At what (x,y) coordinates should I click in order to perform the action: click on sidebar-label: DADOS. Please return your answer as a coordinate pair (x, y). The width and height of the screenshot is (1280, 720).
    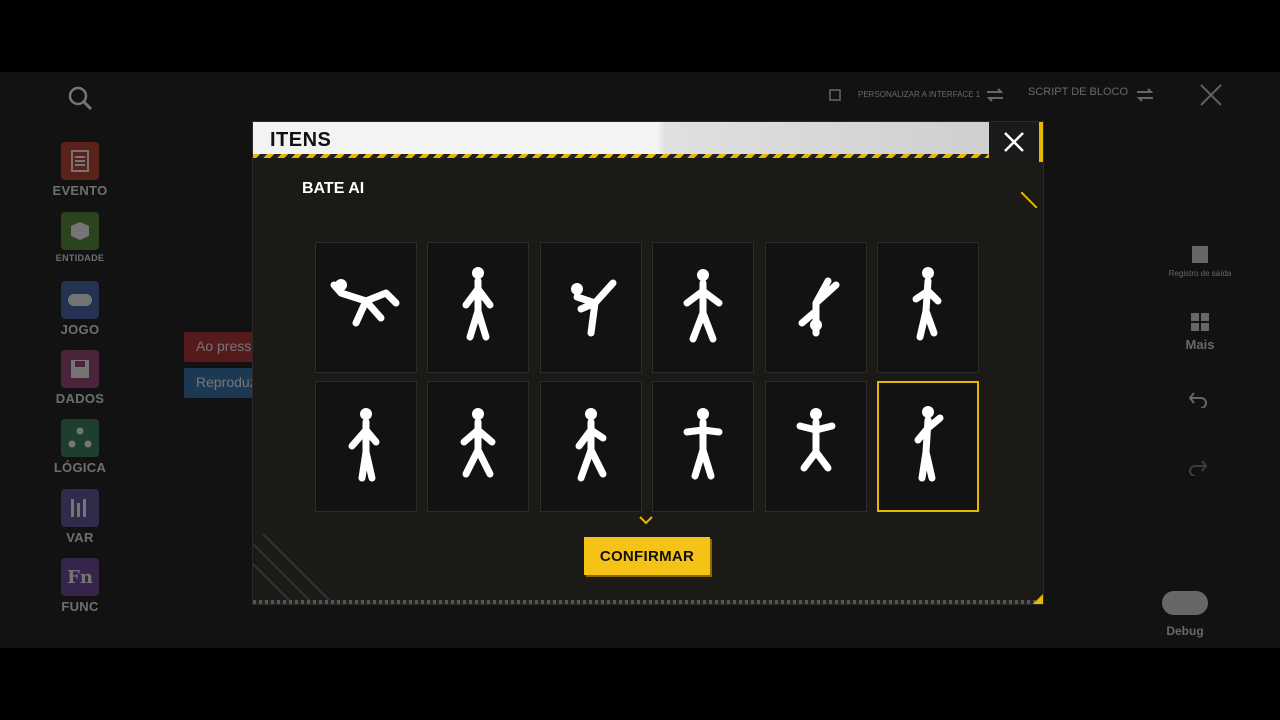
    Looking at the image, I should click on (80, 398).